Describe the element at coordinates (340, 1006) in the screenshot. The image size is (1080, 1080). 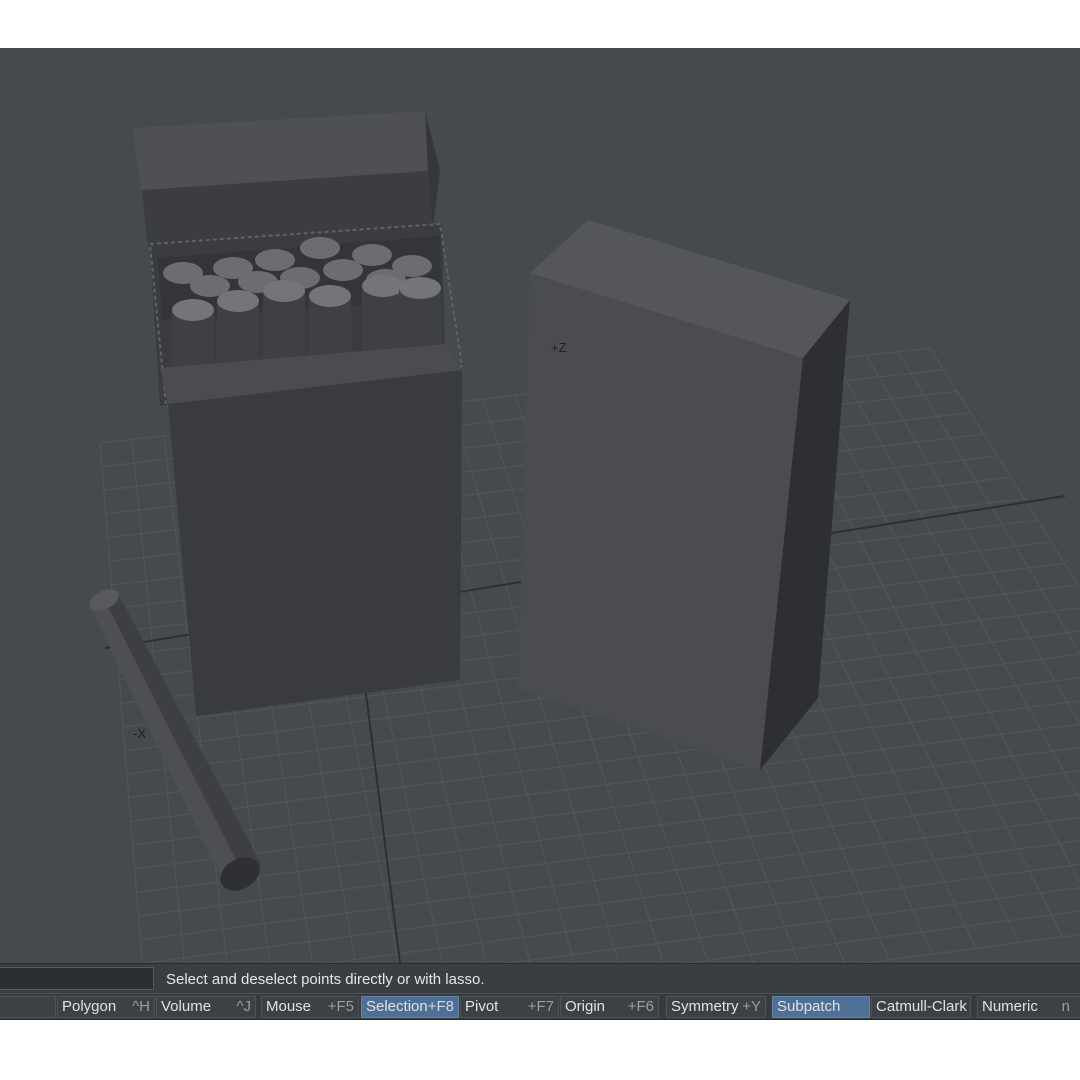
I see `mouse-shortcut: +F5` at that location.